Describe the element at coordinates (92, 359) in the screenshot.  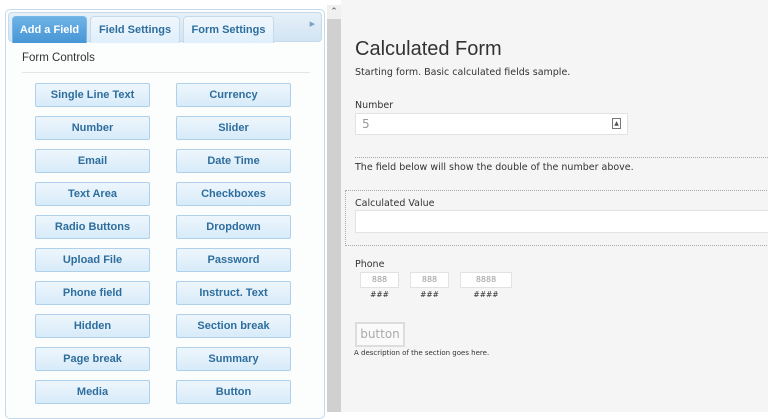
I see `add-page-break-button: Page break` at that location.